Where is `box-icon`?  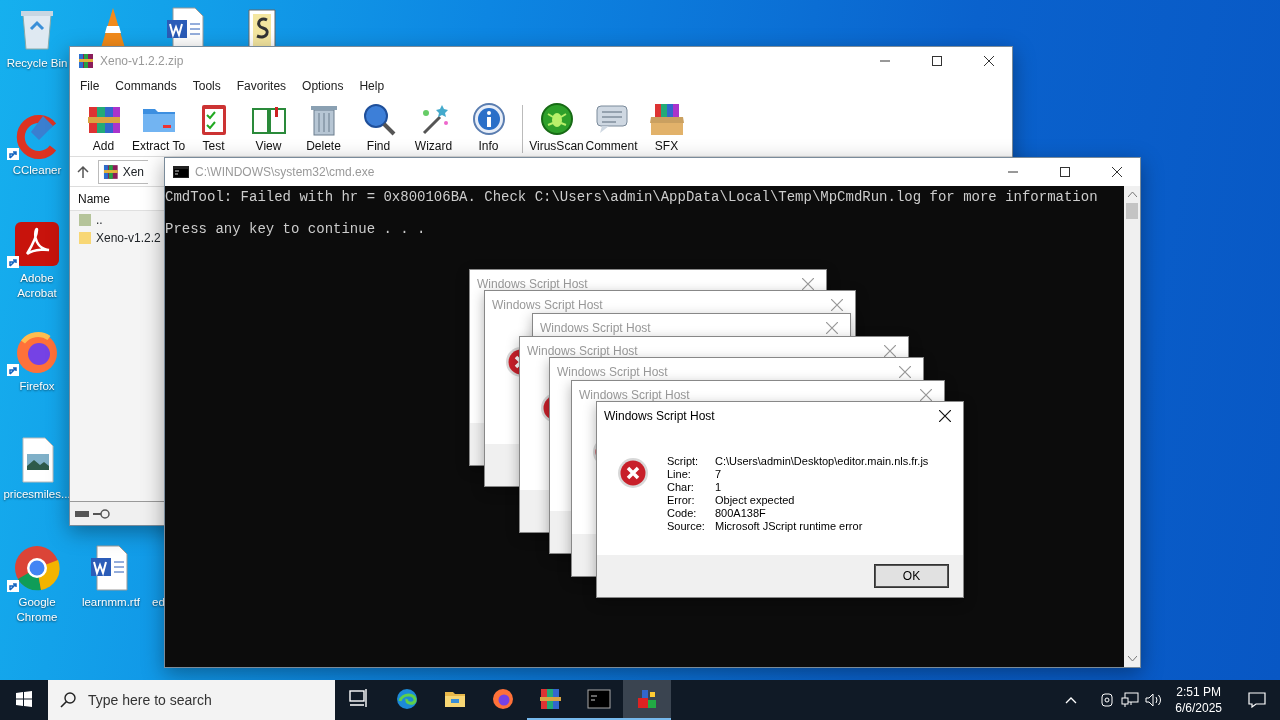
box-icon is located at coordinates (666, 119).